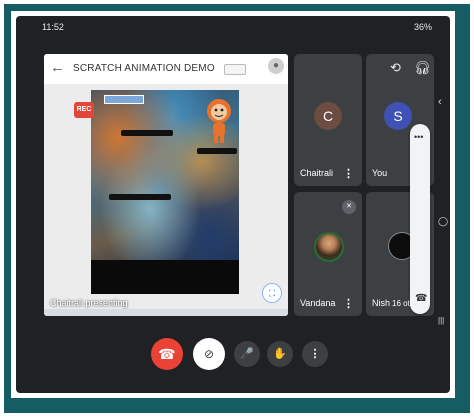  What do you see at coordinates (89, 303) in the screenshot?
I see `presenter-label: Chaitrali presenting` at bounding box center [89, 303].